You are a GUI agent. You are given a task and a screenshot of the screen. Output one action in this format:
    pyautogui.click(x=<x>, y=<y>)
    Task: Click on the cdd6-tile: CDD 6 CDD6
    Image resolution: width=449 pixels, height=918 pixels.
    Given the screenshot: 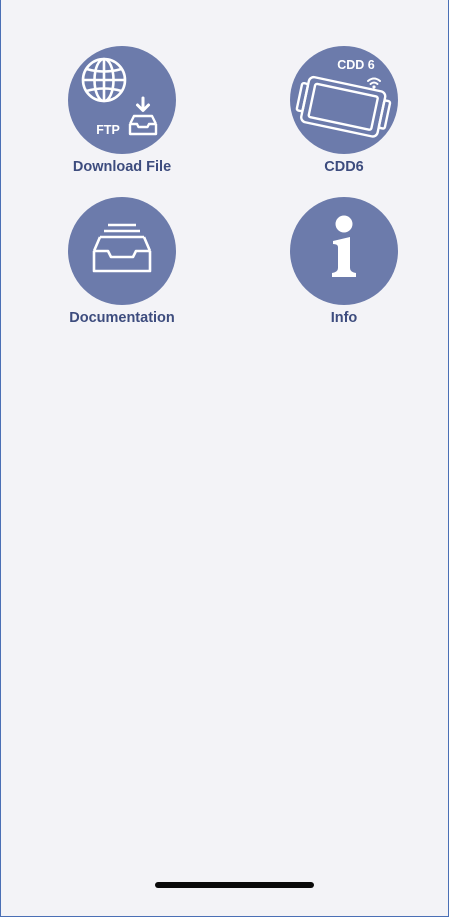 What is the action you would take?
    pyautogui.click(x=344, y=110)
    